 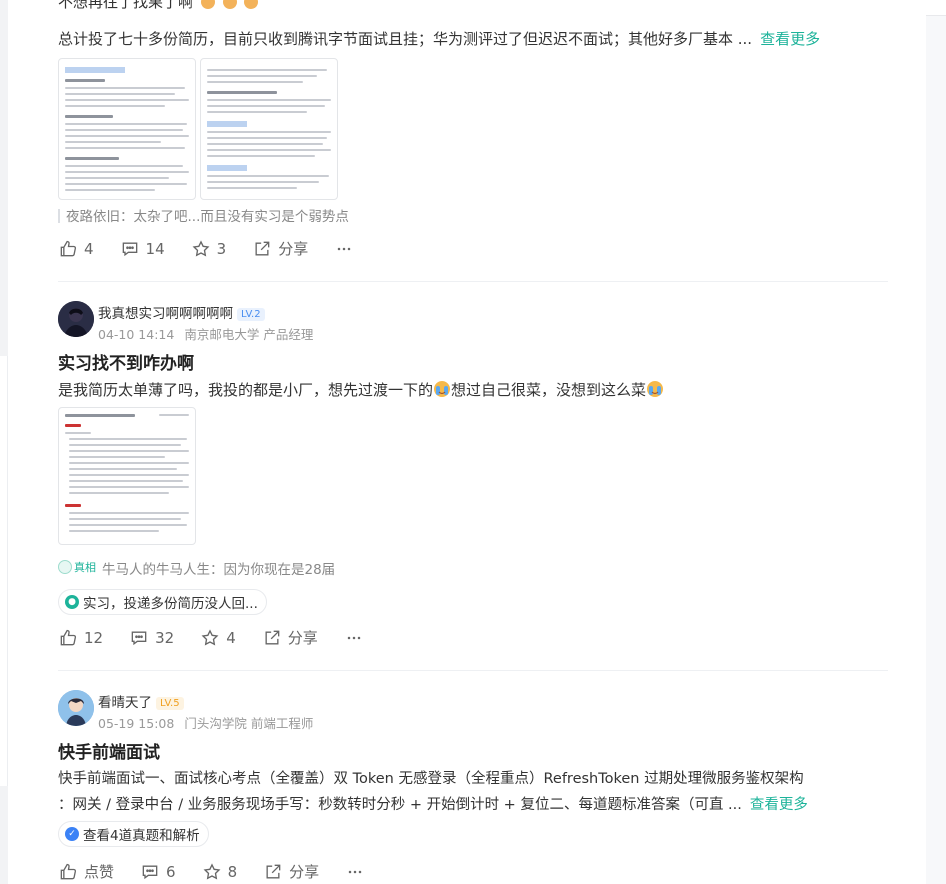 I want to click on user-school: 门头沟学院, so click(x=215, y=723).